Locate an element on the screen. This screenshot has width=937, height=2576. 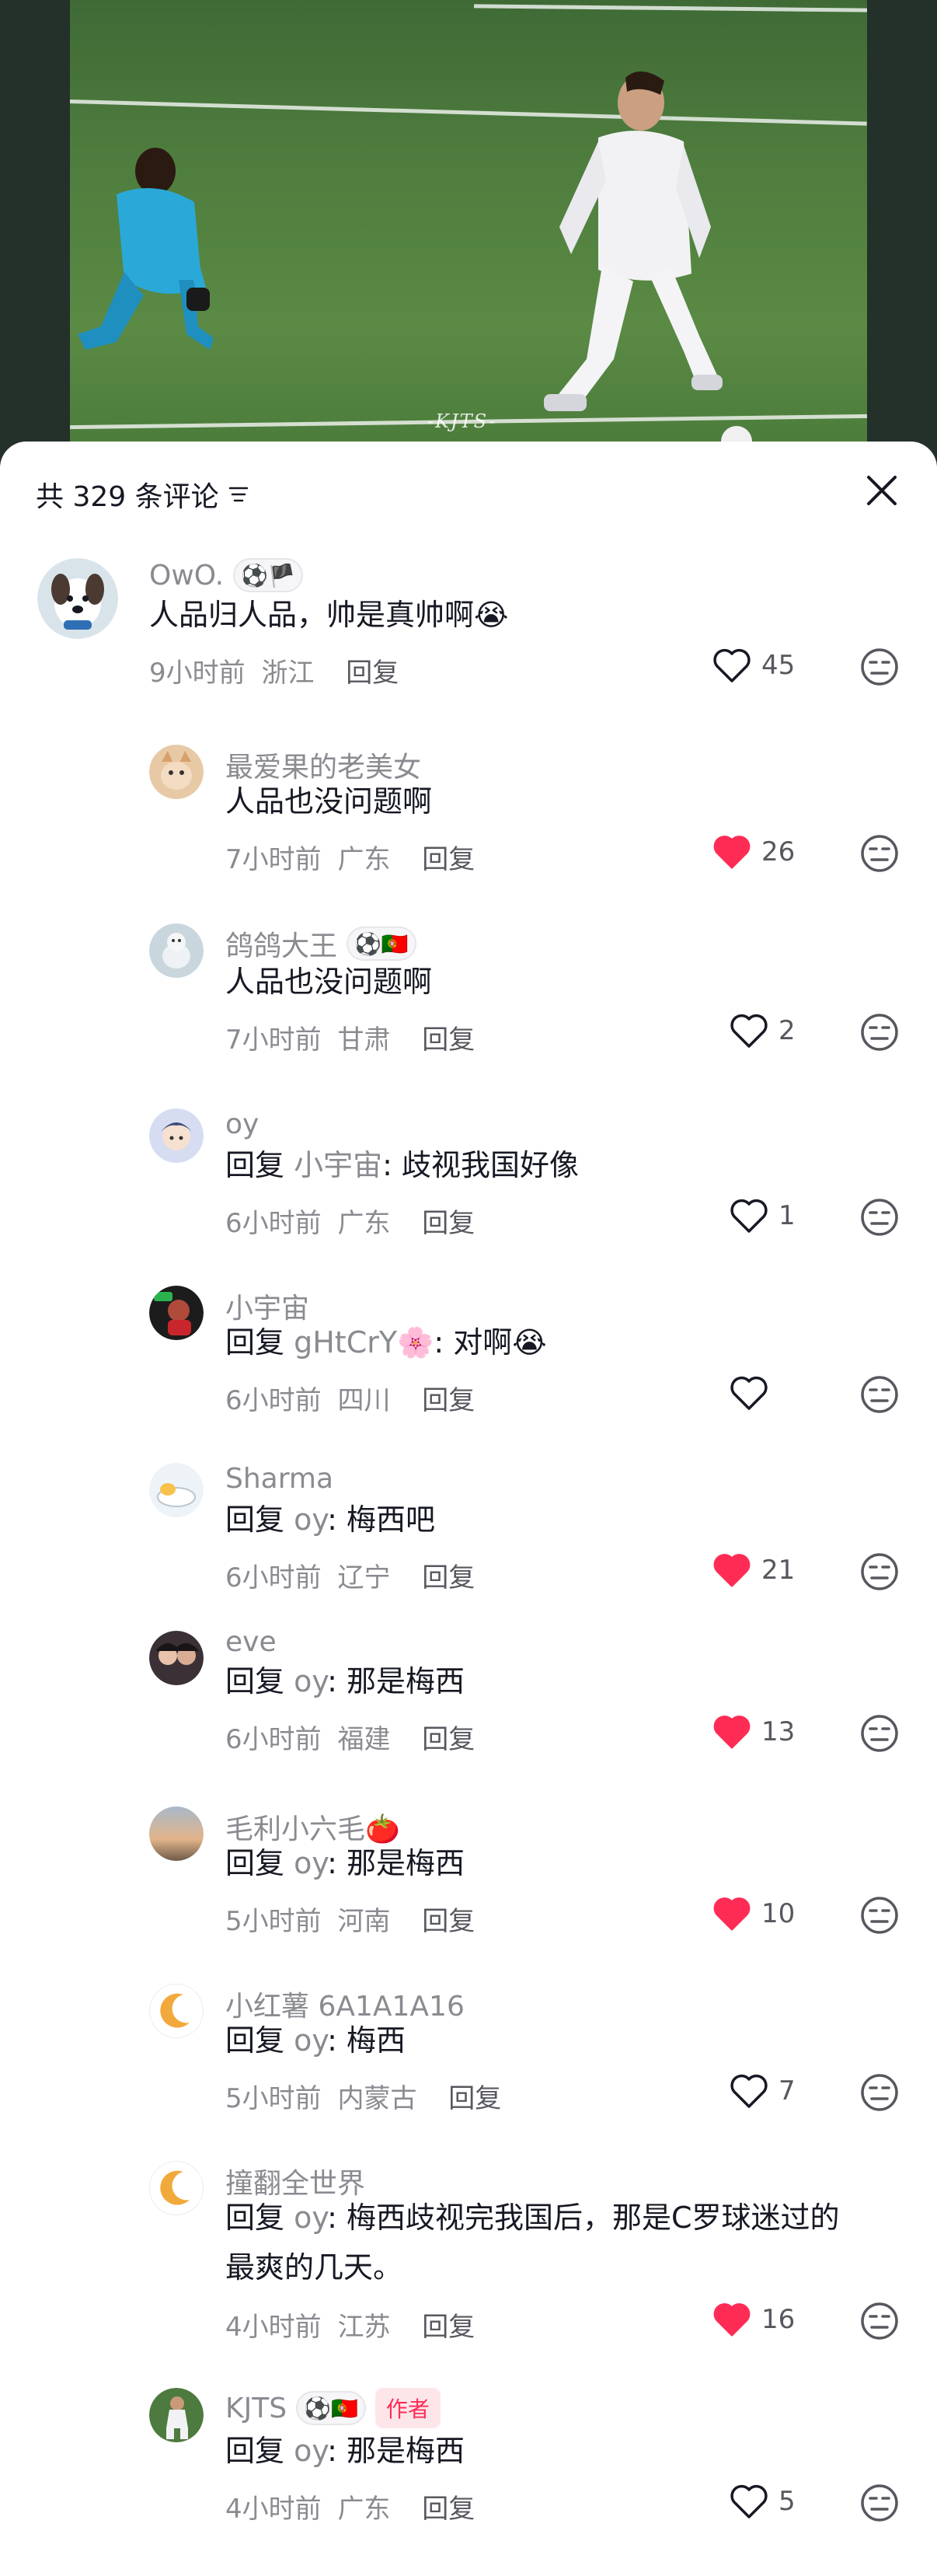
like-button: 45 is located at coordinates (753, 666).